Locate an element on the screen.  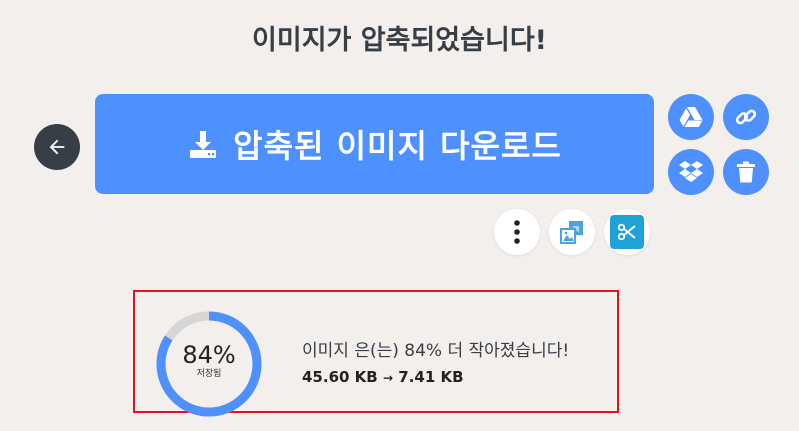
more-vertical-icon is located at coordinates (517, 232).